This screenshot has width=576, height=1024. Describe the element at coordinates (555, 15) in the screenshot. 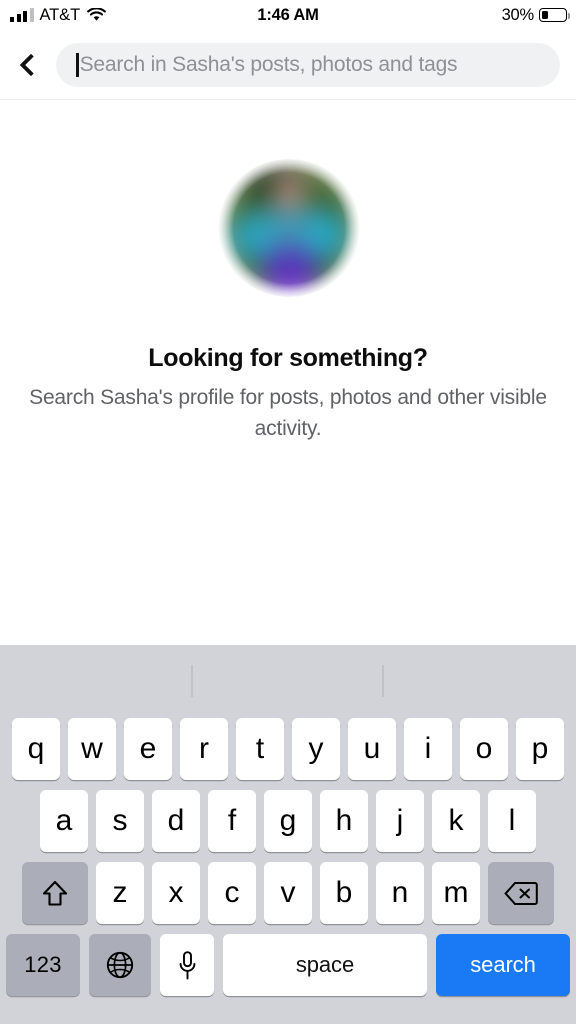

I see `battery-icon` at that location.